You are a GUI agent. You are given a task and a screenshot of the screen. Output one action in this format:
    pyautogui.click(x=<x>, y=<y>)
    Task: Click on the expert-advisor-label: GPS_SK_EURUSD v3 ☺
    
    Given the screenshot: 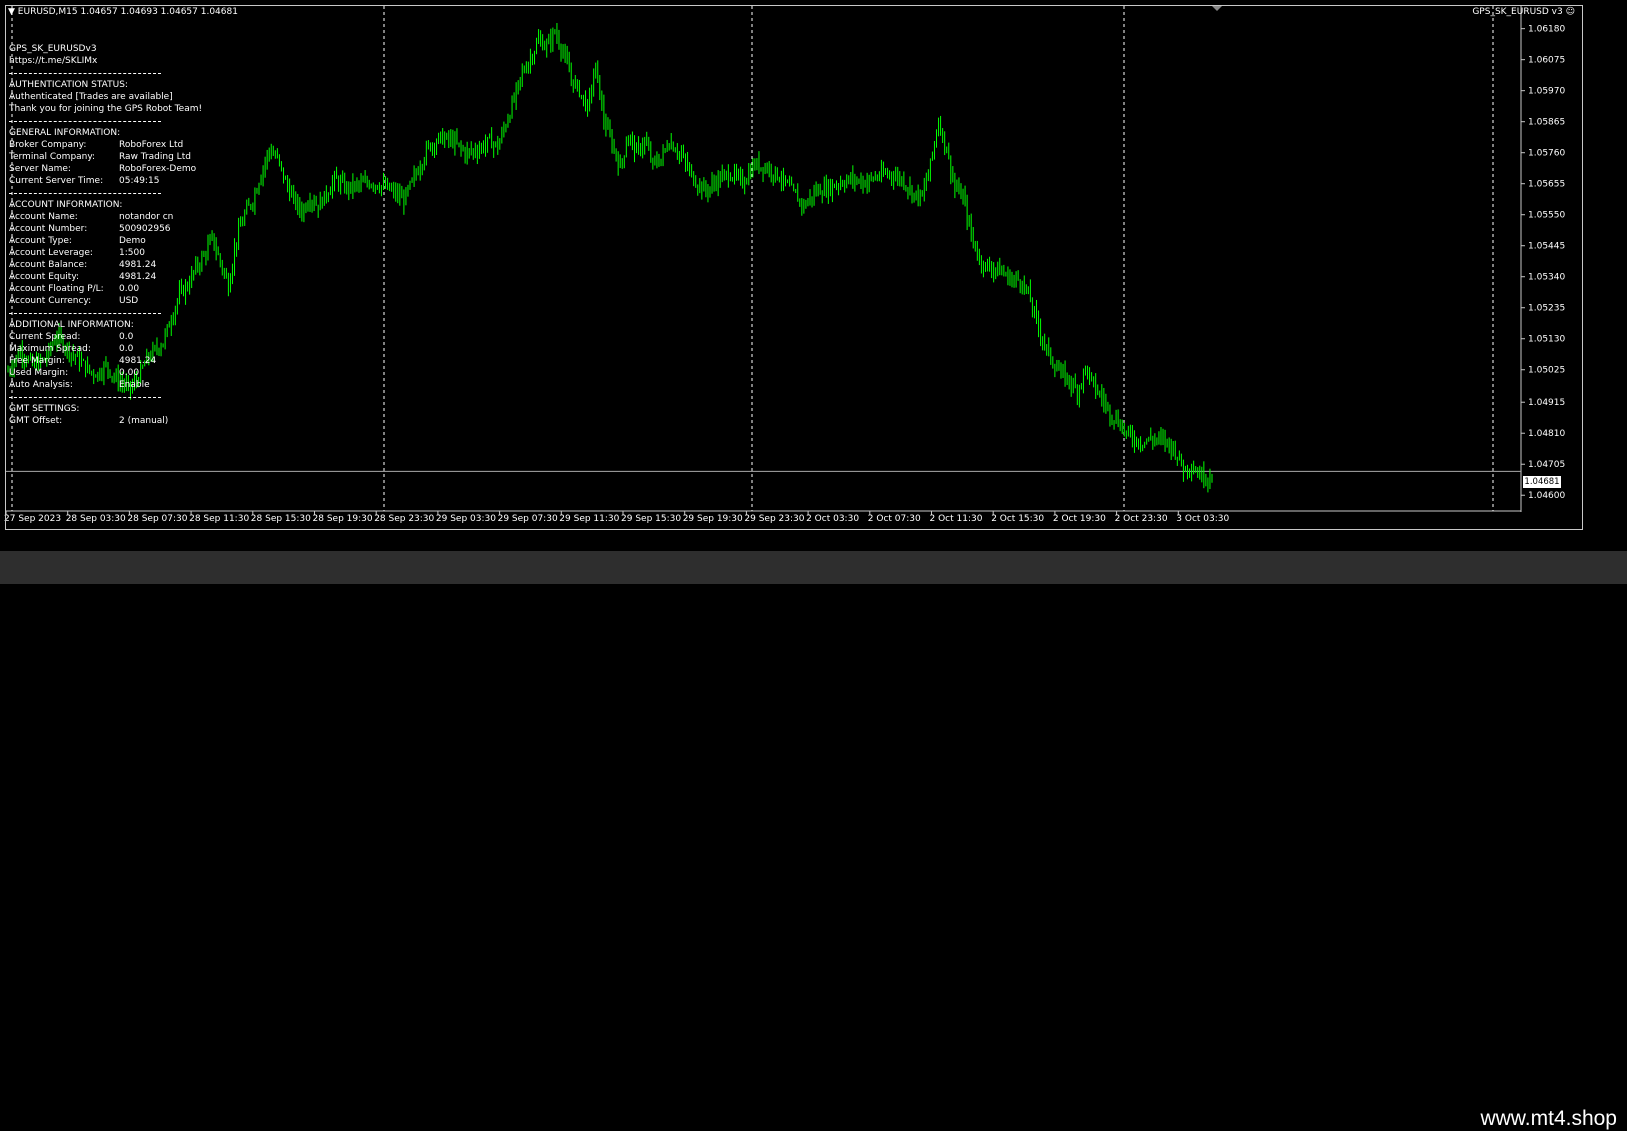 What is the action you would take?
    pyautogui.click(x=1523, y=12)
    